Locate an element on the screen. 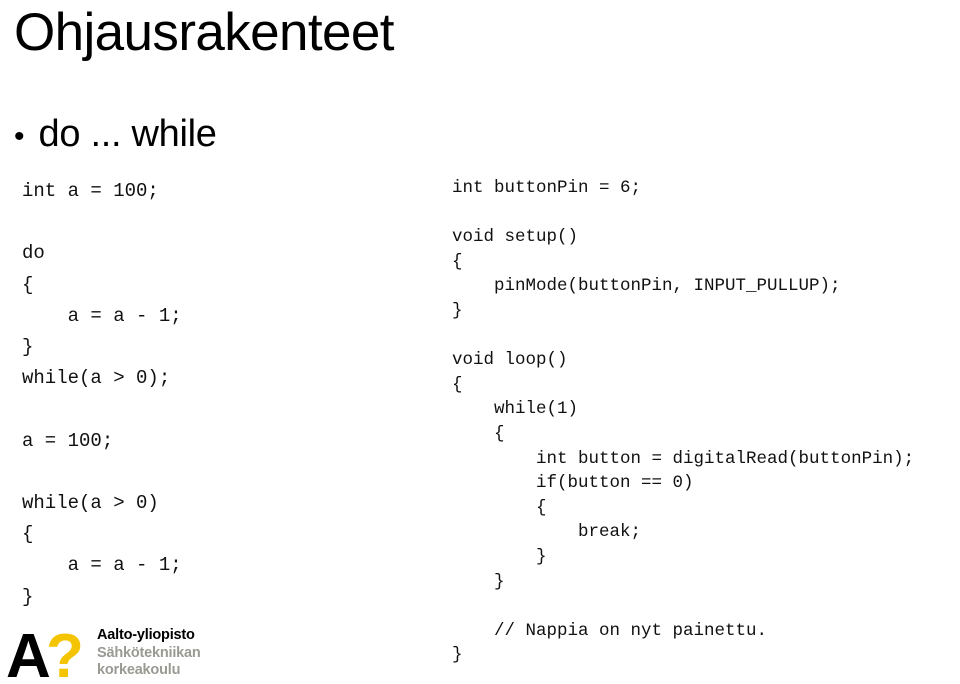 This screenshot has width=960, height=684. code-line: void loop() is located at coordinates (510, 360).